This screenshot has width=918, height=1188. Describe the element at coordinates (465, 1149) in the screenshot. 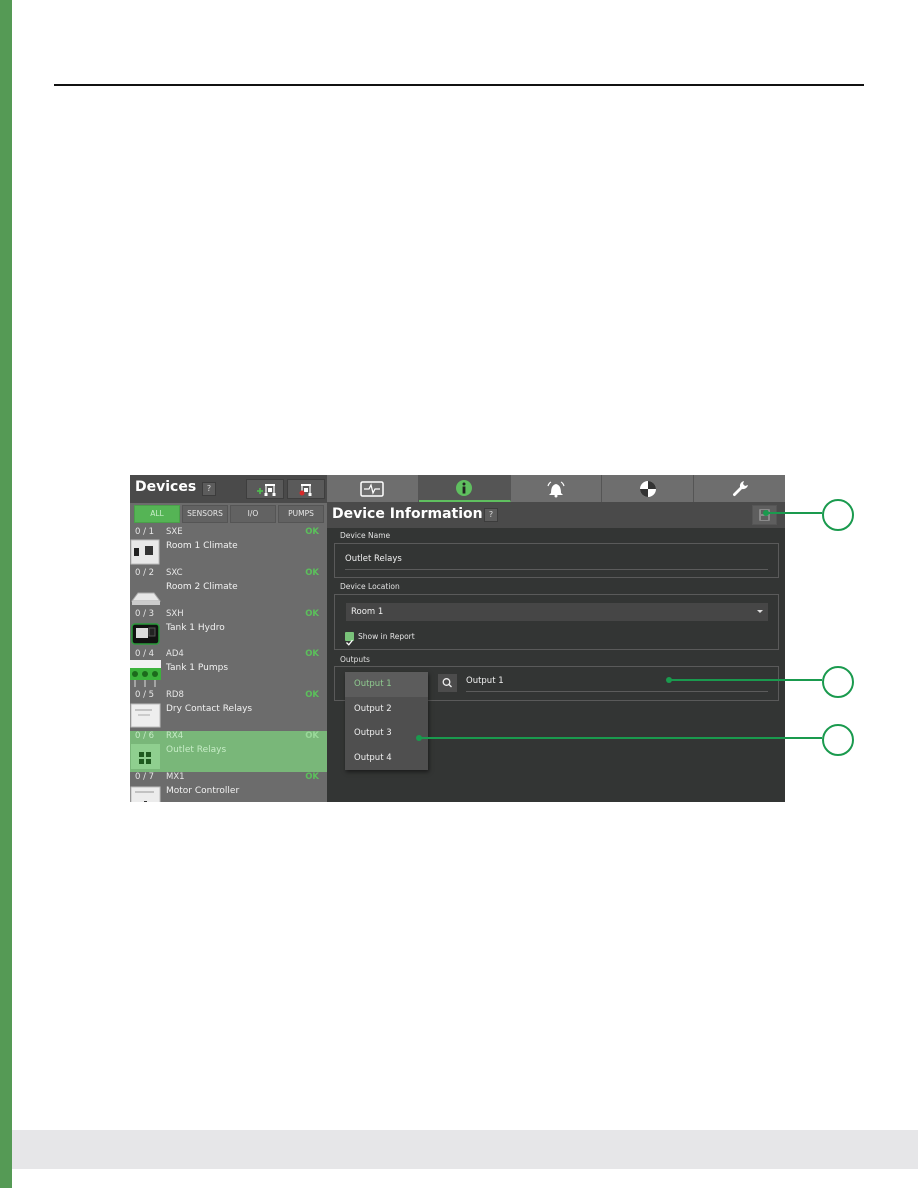

I see `footer-strip` at that location.